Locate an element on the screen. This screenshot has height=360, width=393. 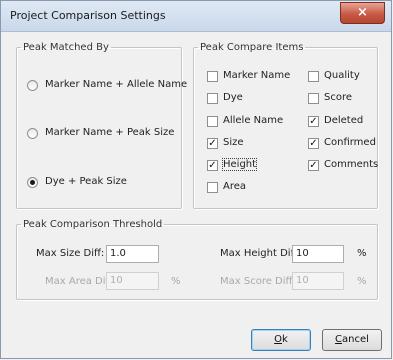
checkbox-height: ✓ is located at coordinates (212, 165).